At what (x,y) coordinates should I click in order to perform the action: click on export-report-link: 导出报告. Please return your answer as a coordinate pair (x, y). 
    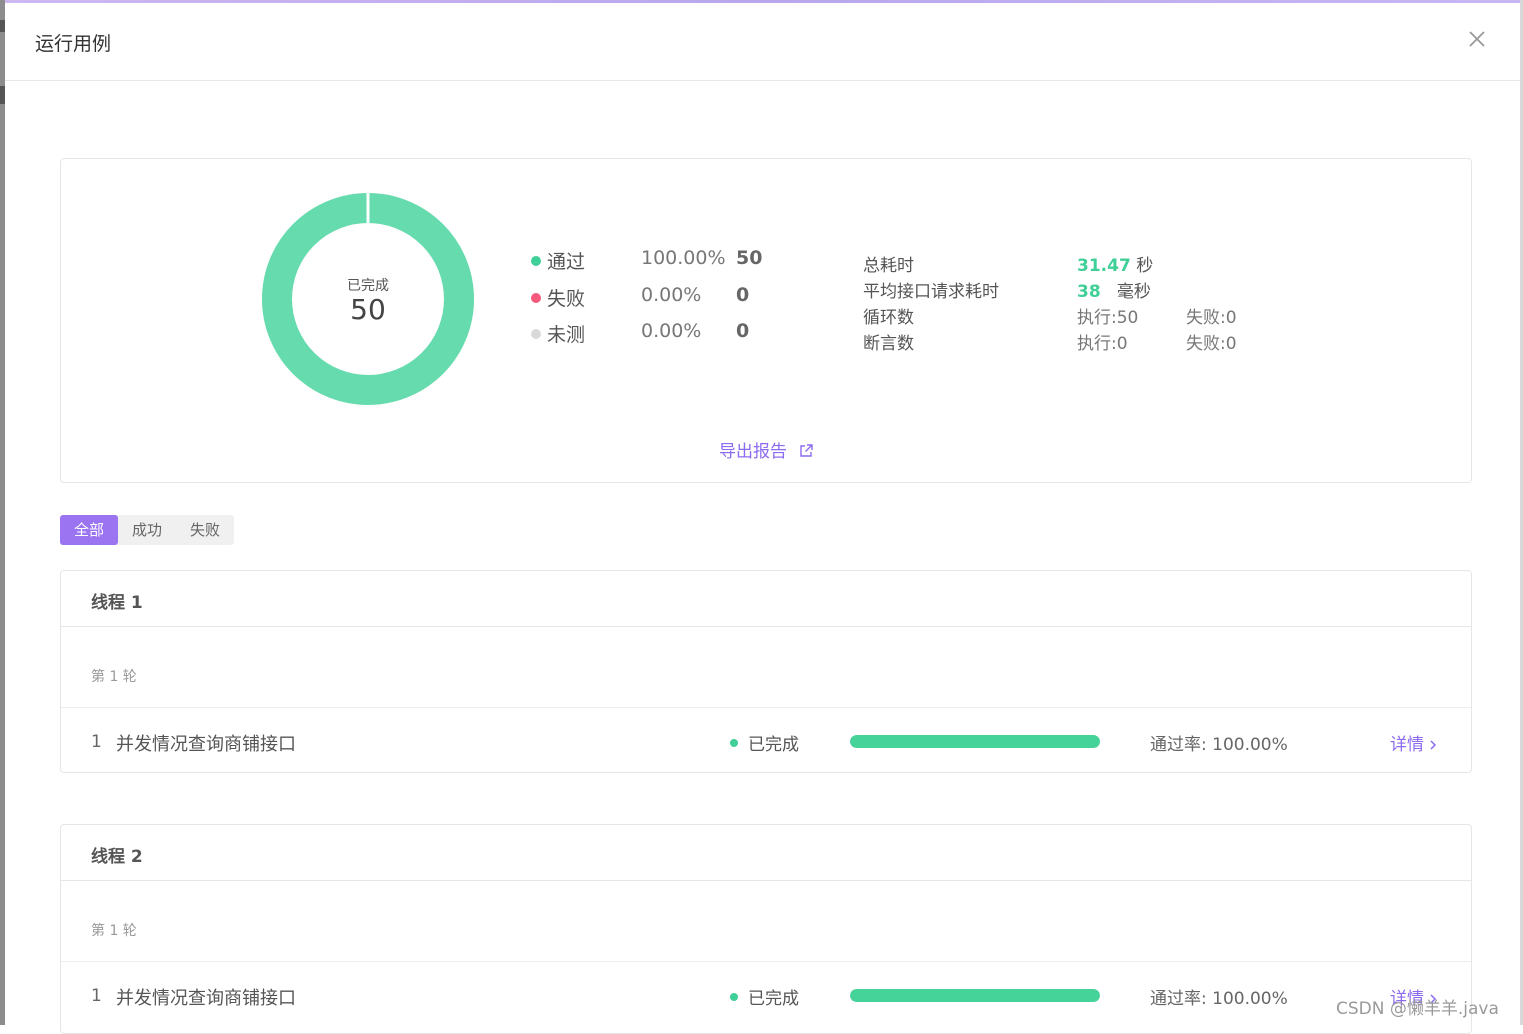
    Looking at the image, I should click on (766, 449).